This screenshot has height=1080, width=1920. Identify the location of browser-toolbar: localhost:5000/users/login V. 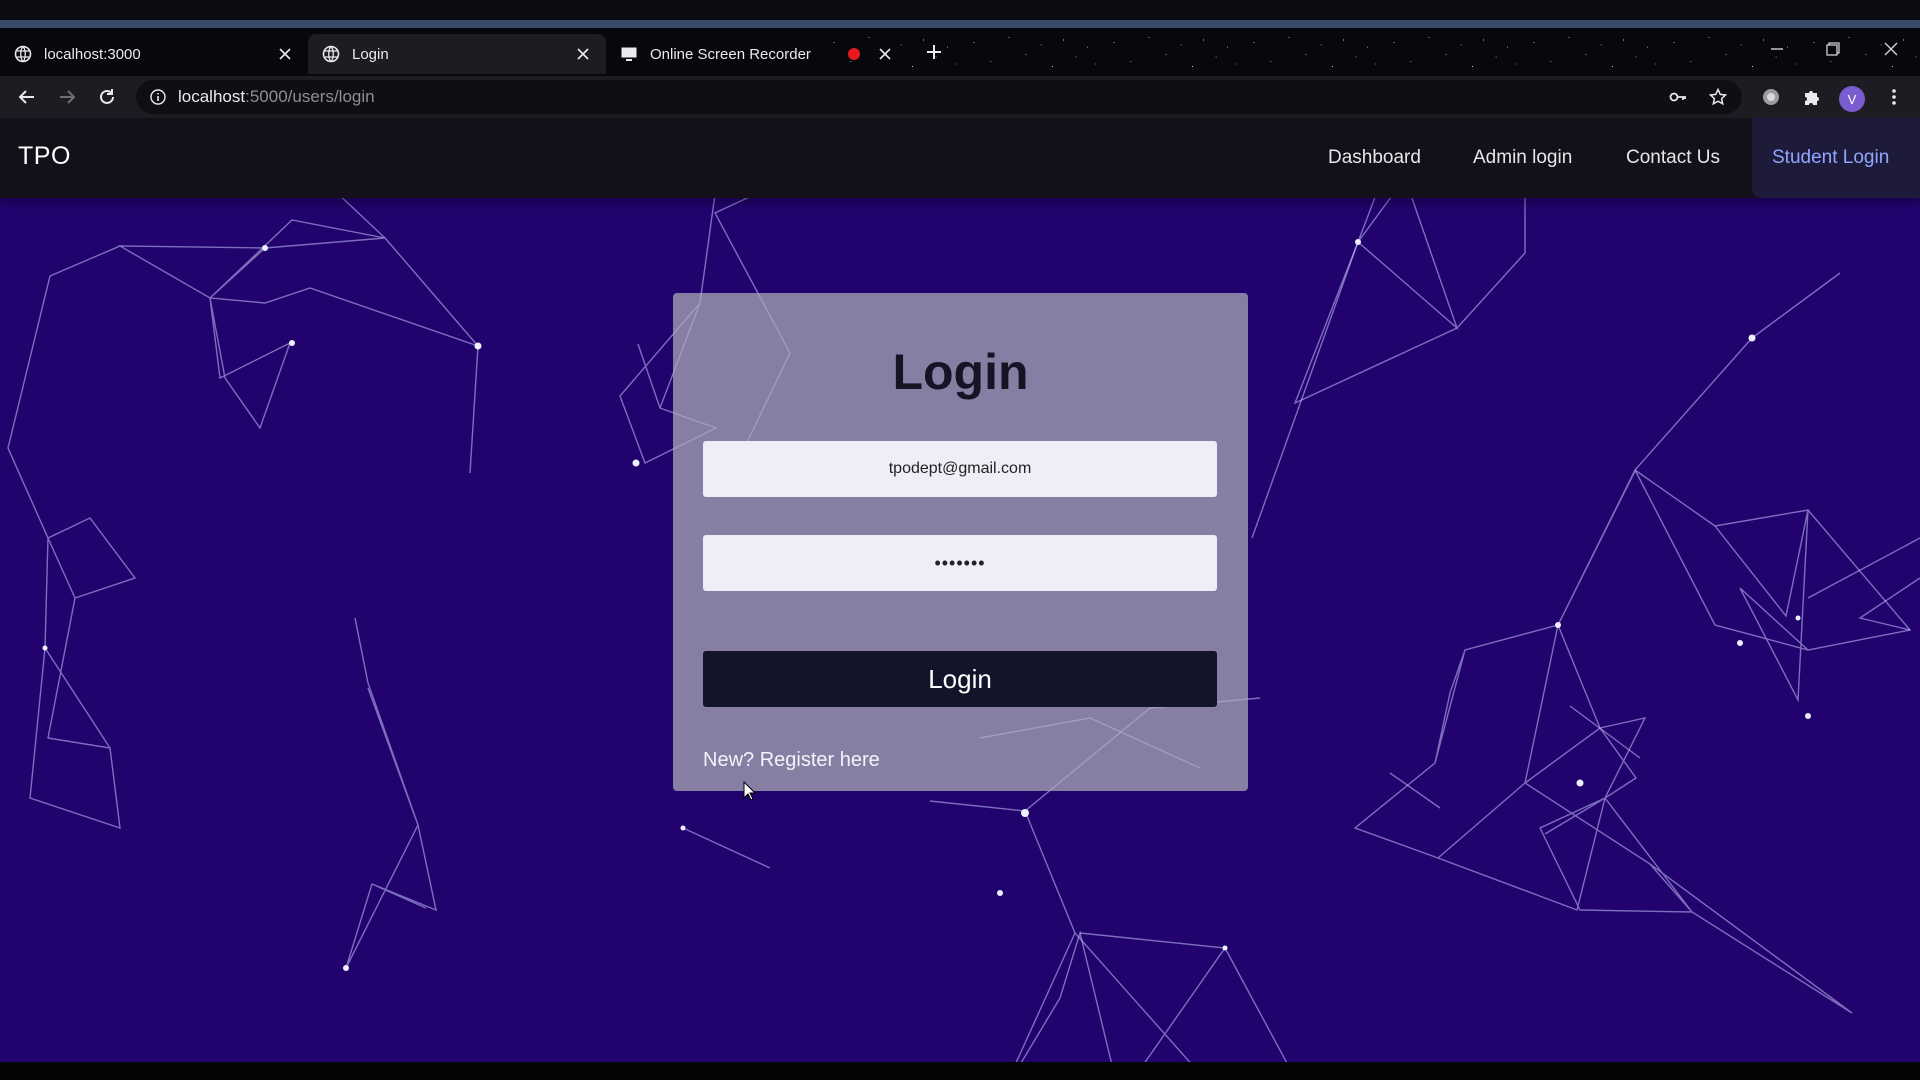
(960, 97).